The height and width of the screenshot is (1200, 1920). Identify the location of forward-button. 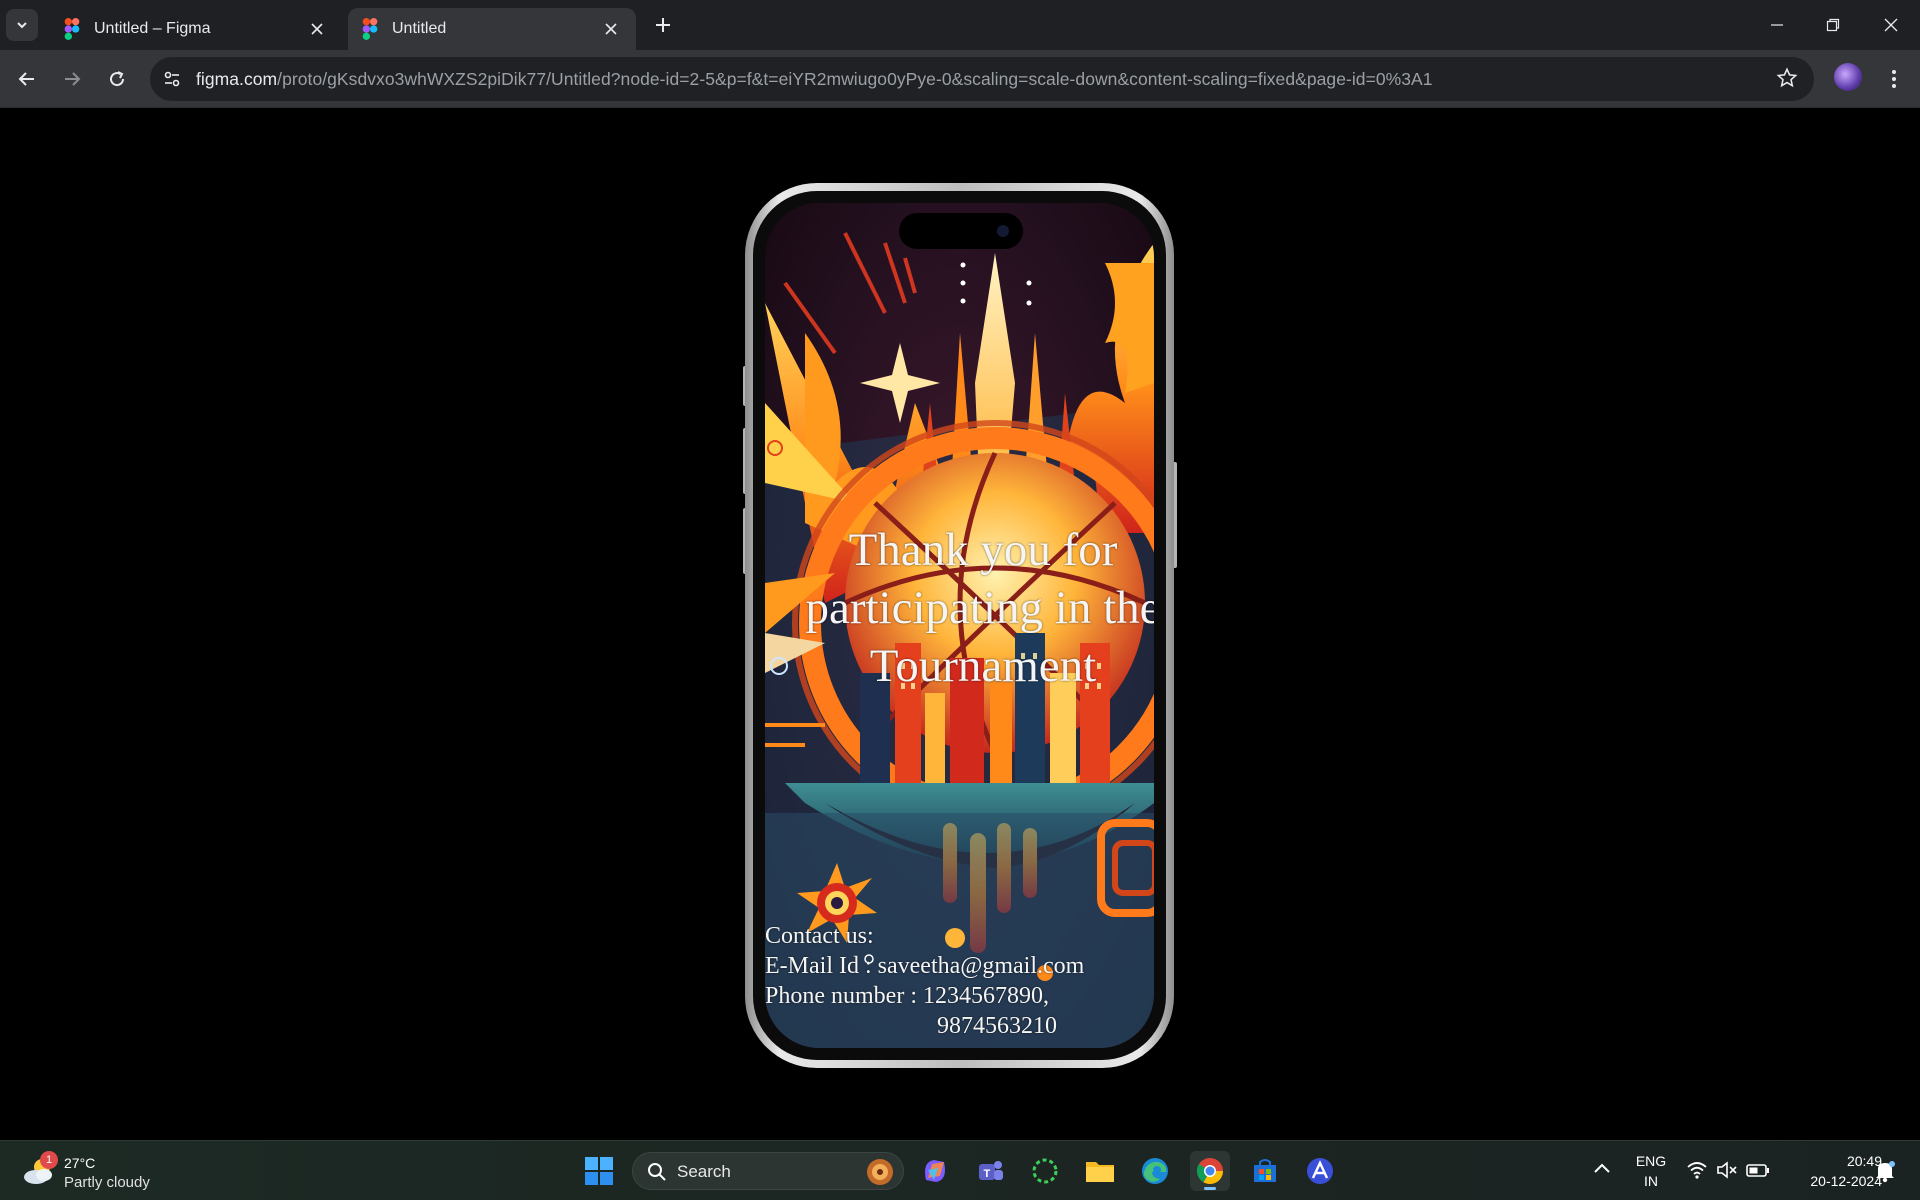
(72, 79).